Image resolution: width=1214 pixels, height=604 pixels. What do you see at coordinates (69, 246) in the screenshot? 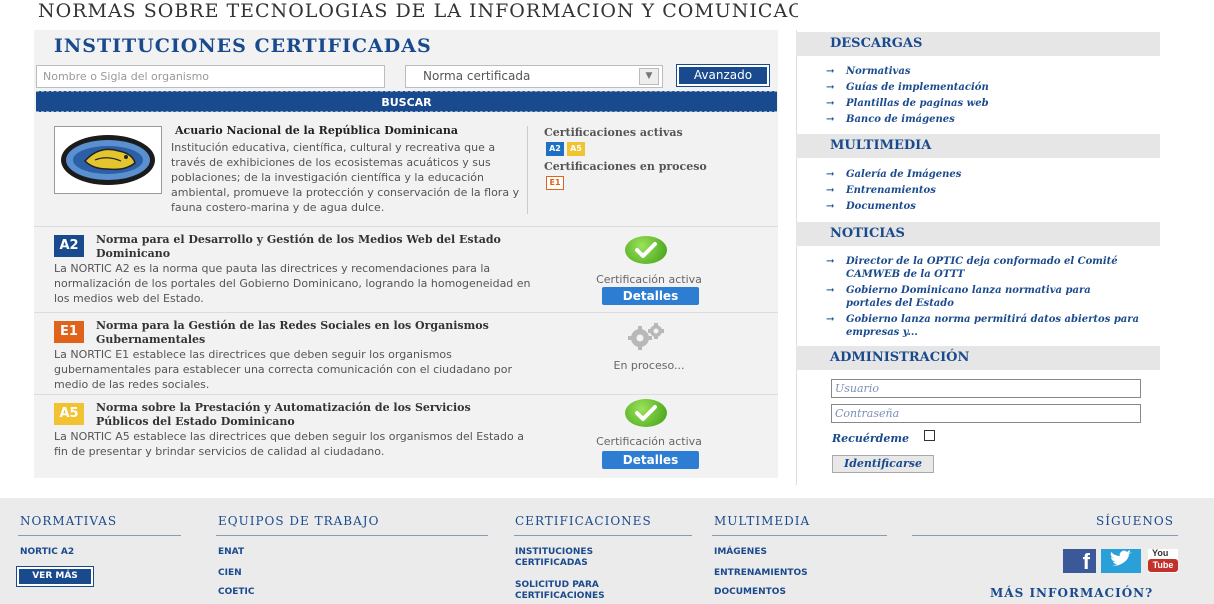
I see `norm-code-badge: A2` at bounding box center [69, 246].